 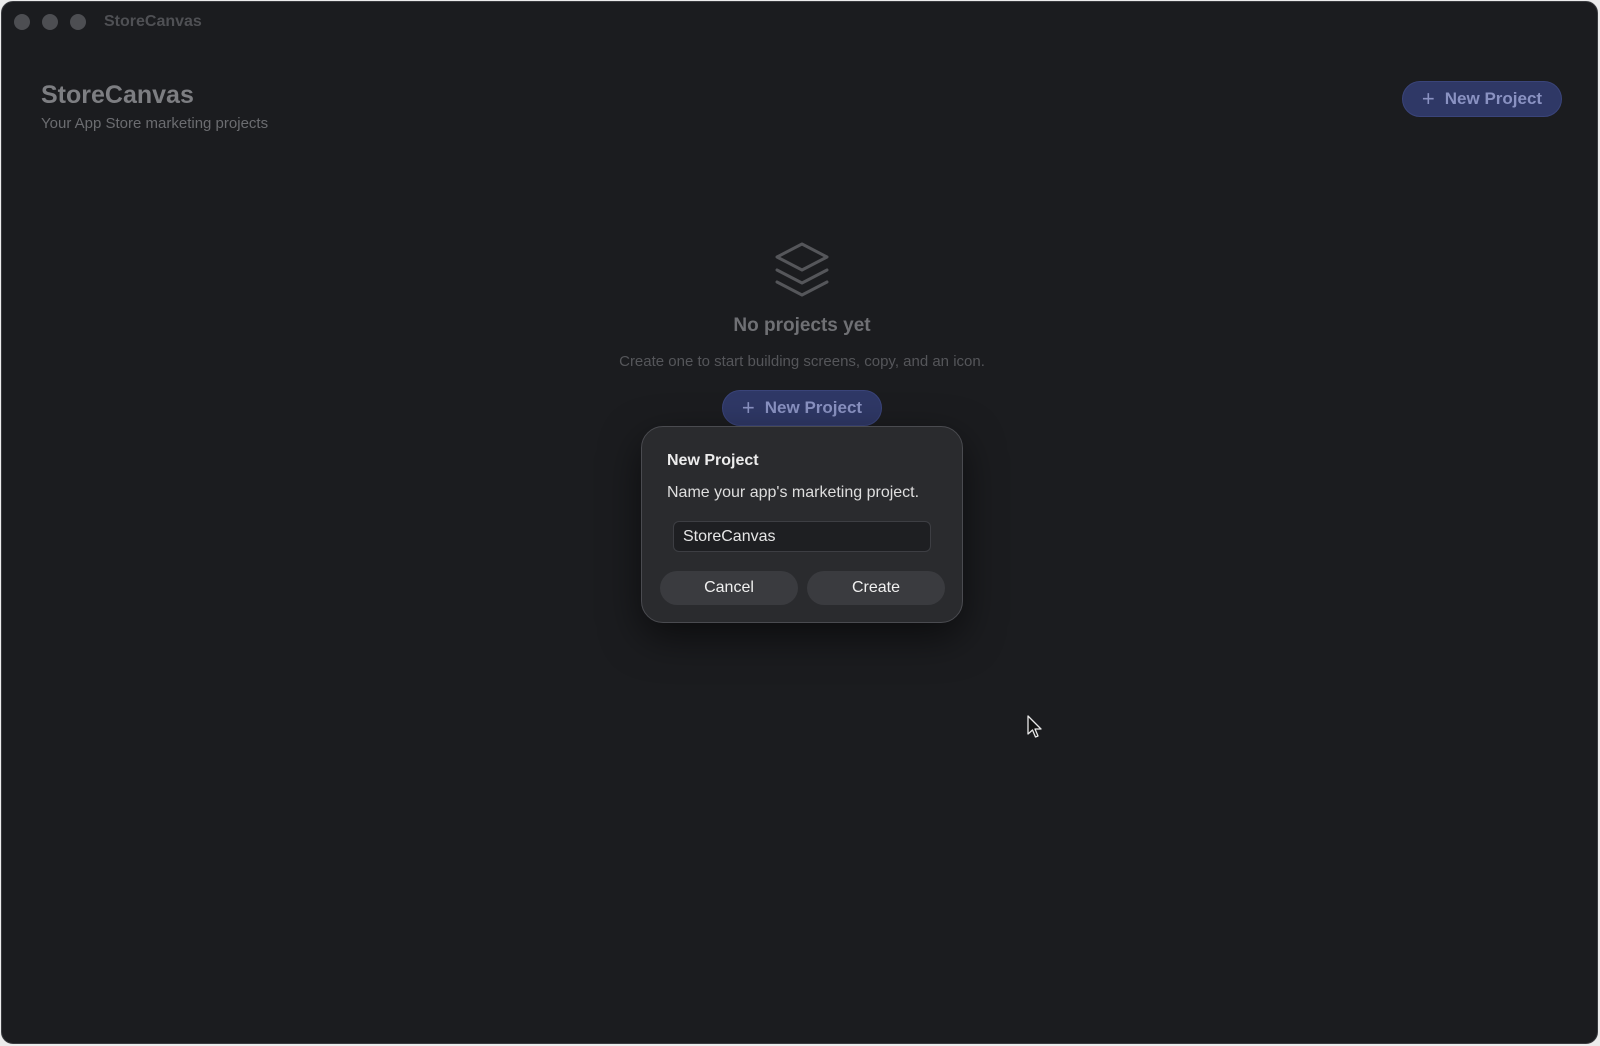 I want to click on project-name-input, so click(x=802, y=536).